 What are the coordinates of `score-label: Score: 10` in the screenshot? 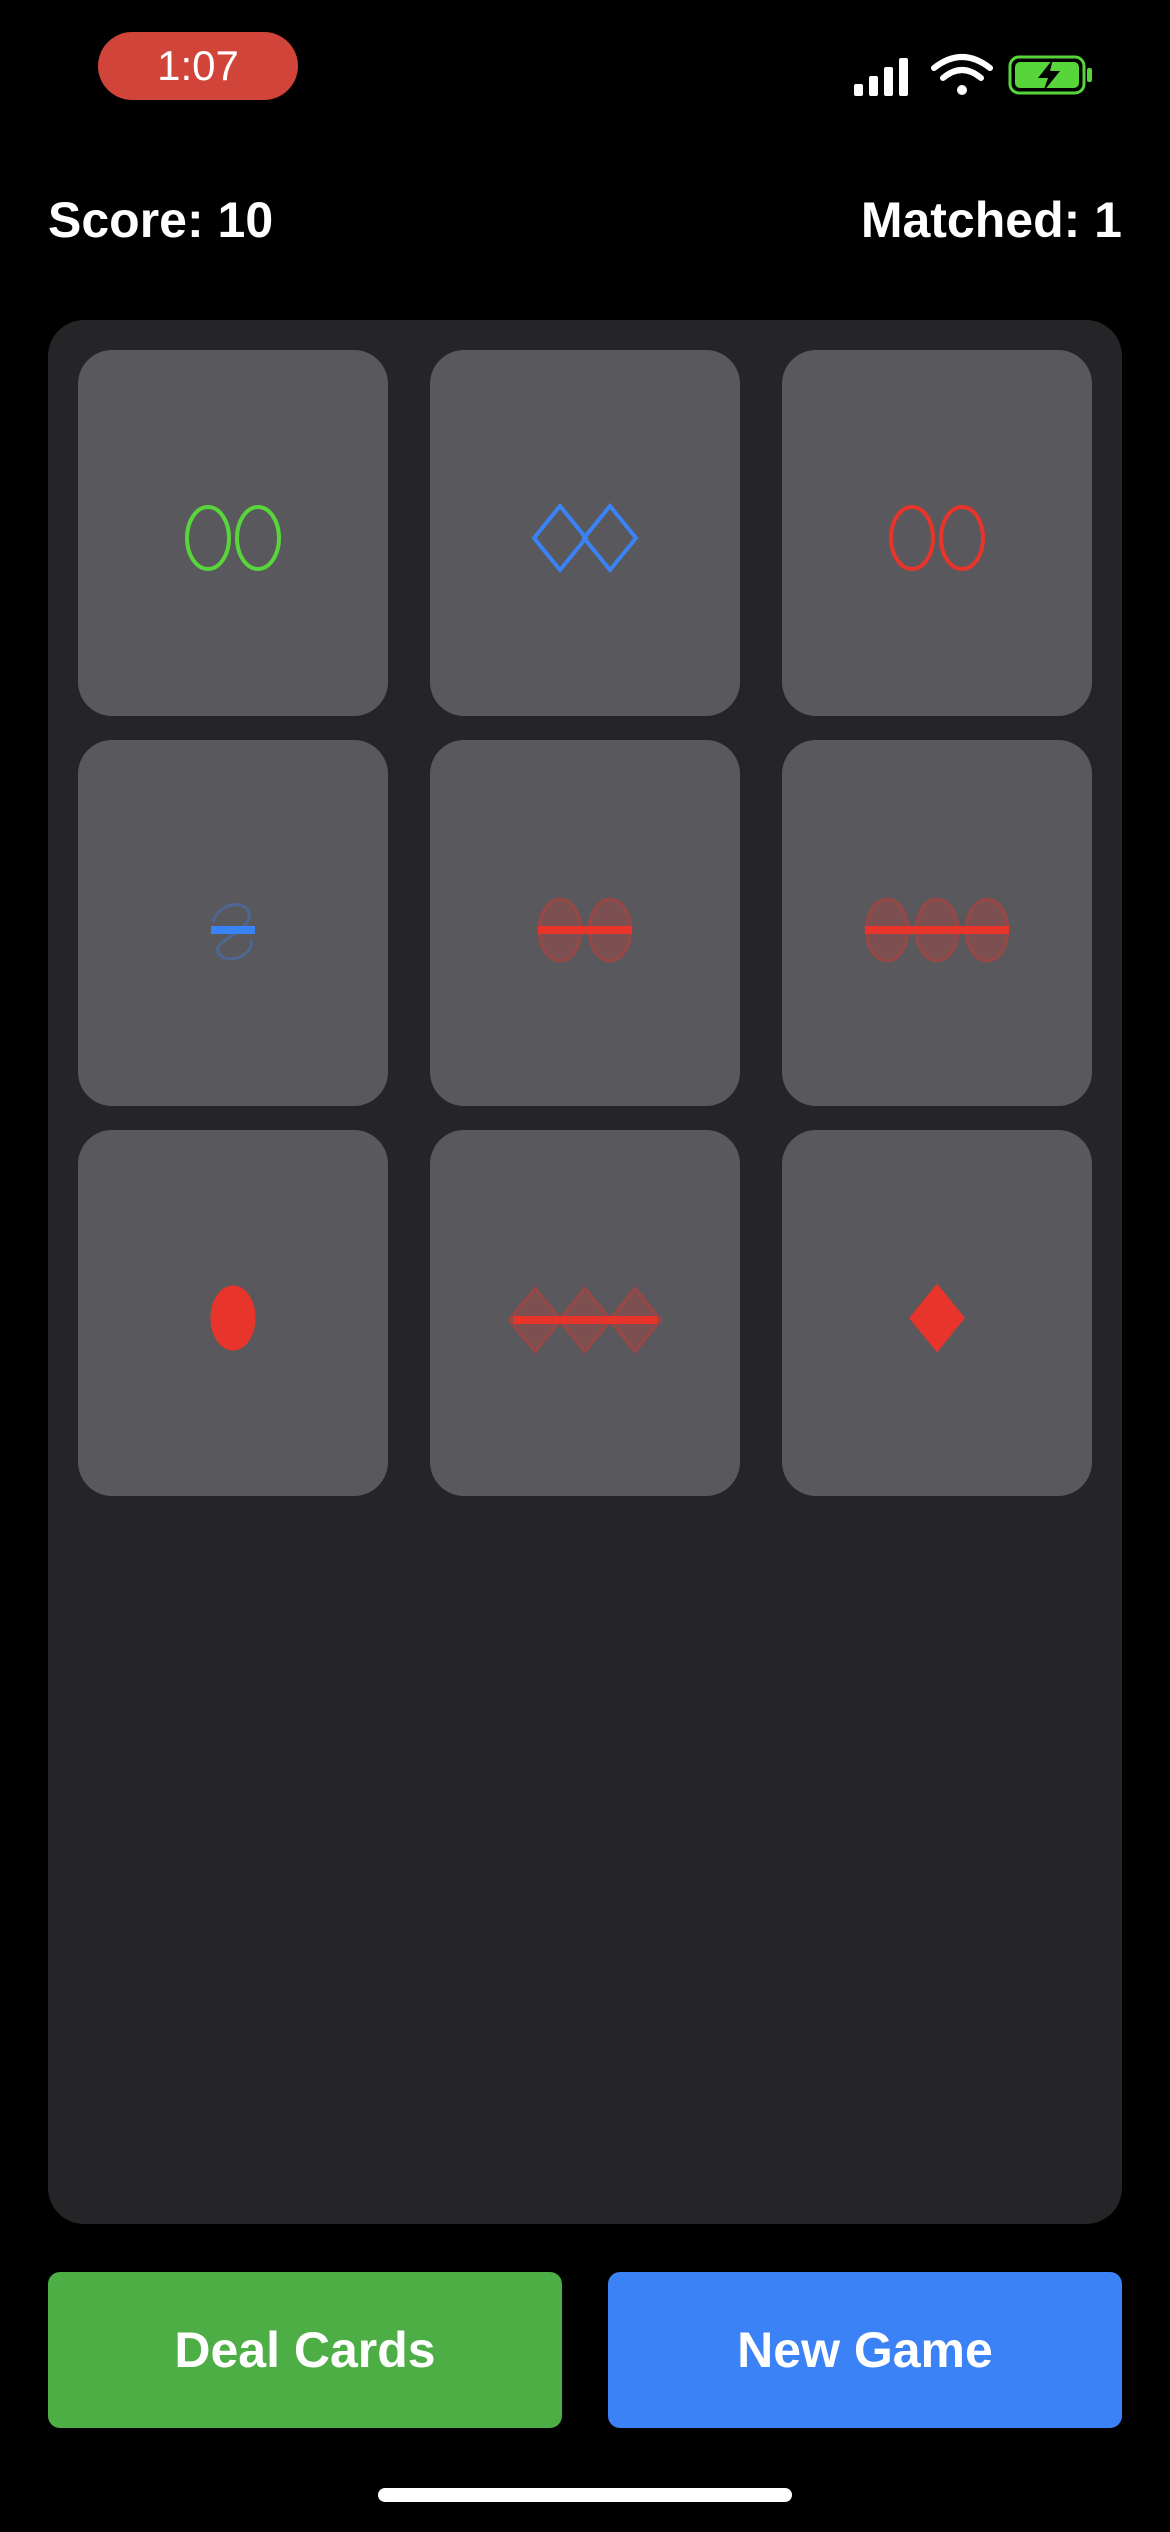 It's located at (161, 220).